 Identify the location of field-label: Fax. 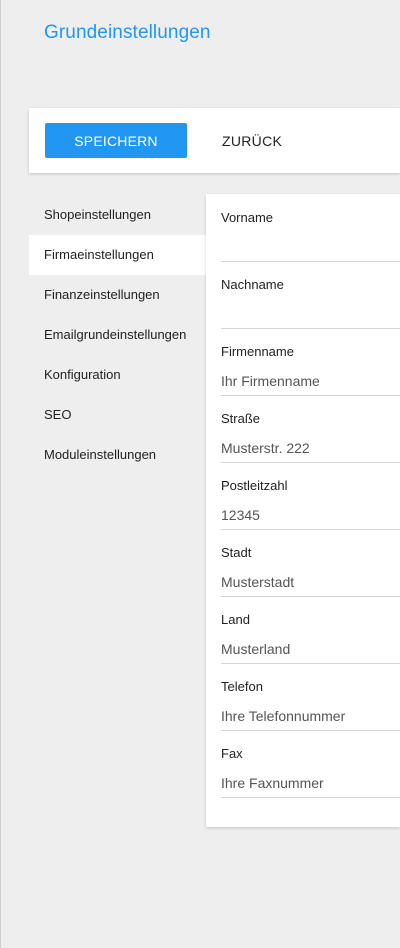
(232, 753).